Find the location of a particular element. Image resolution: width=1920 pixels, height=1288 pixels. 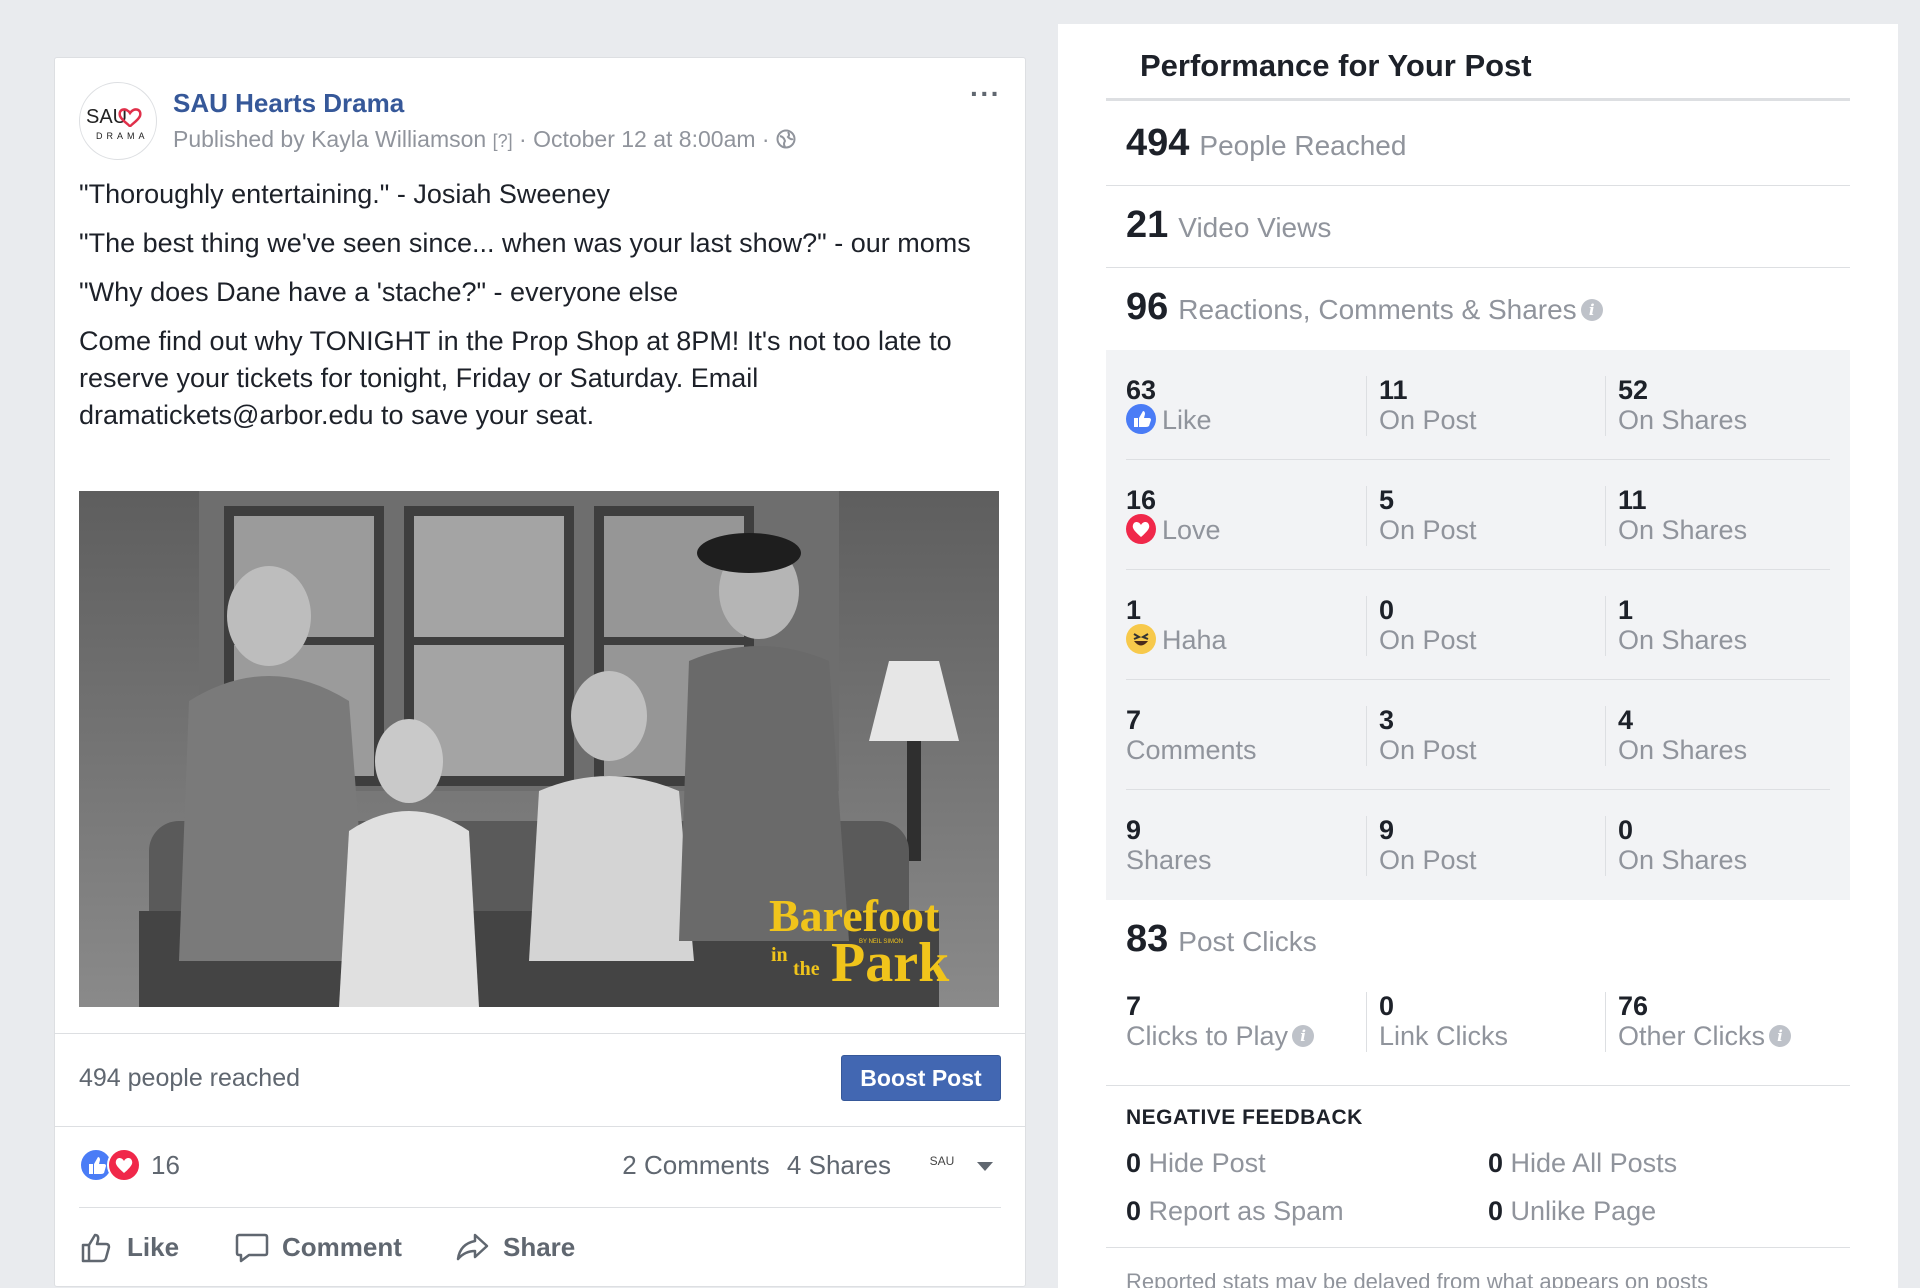

comments-on-post-number: 3 is located at coordinates (1387, 720).